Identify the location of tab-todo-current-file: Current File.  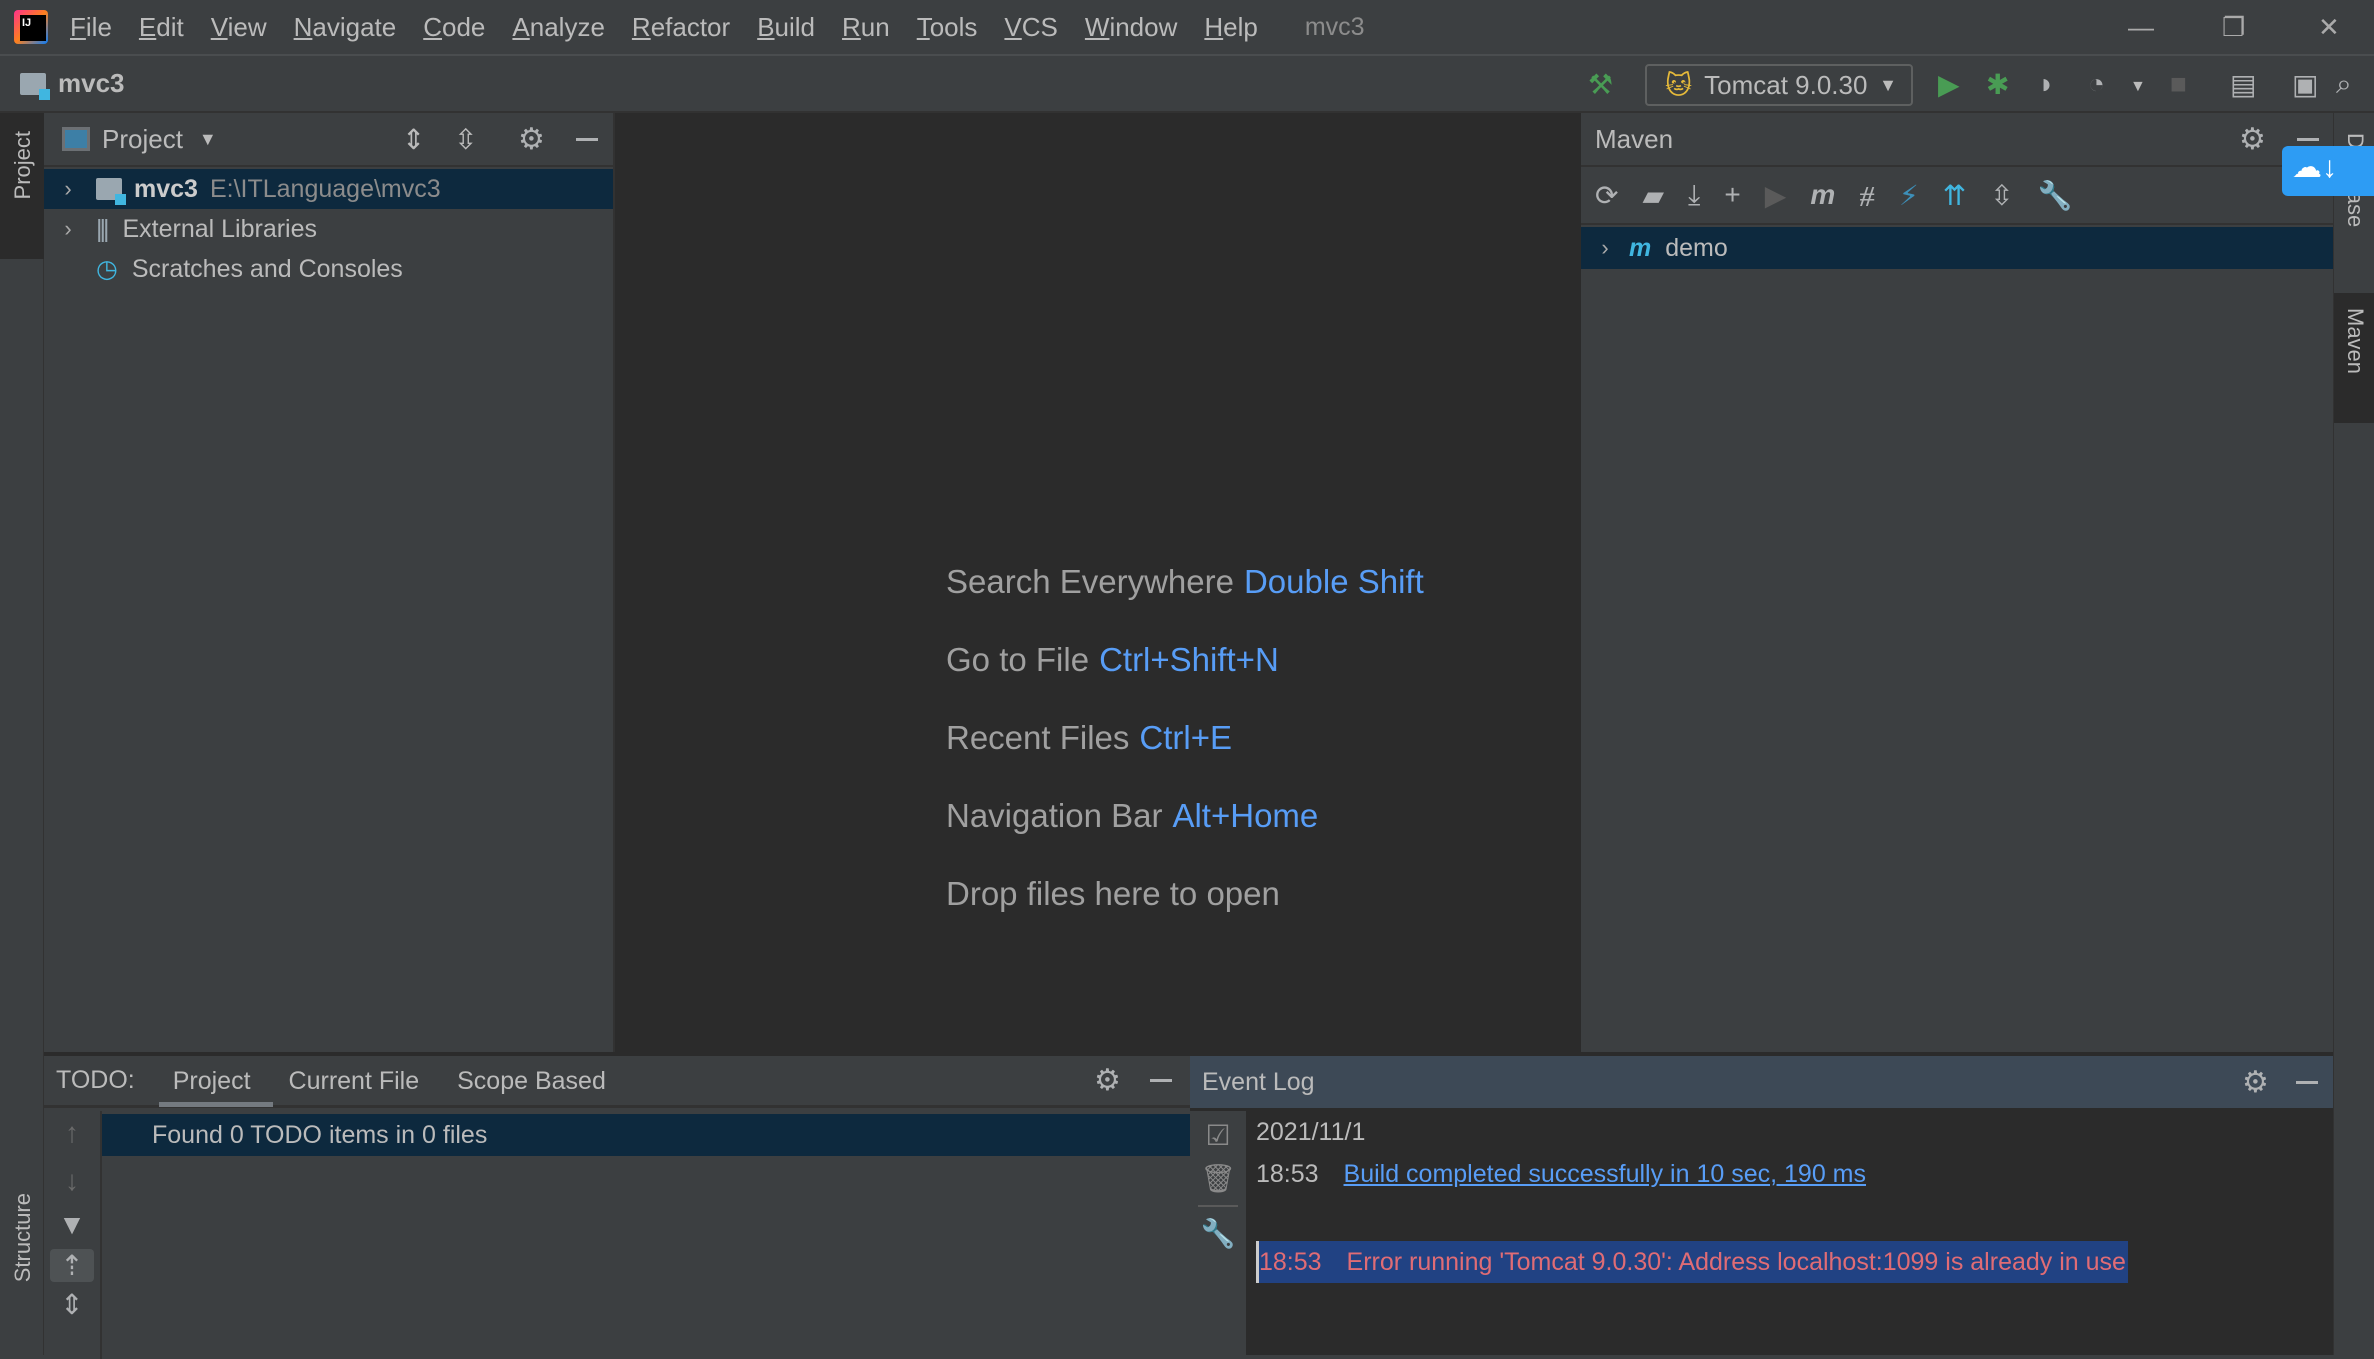
(354, 1081).